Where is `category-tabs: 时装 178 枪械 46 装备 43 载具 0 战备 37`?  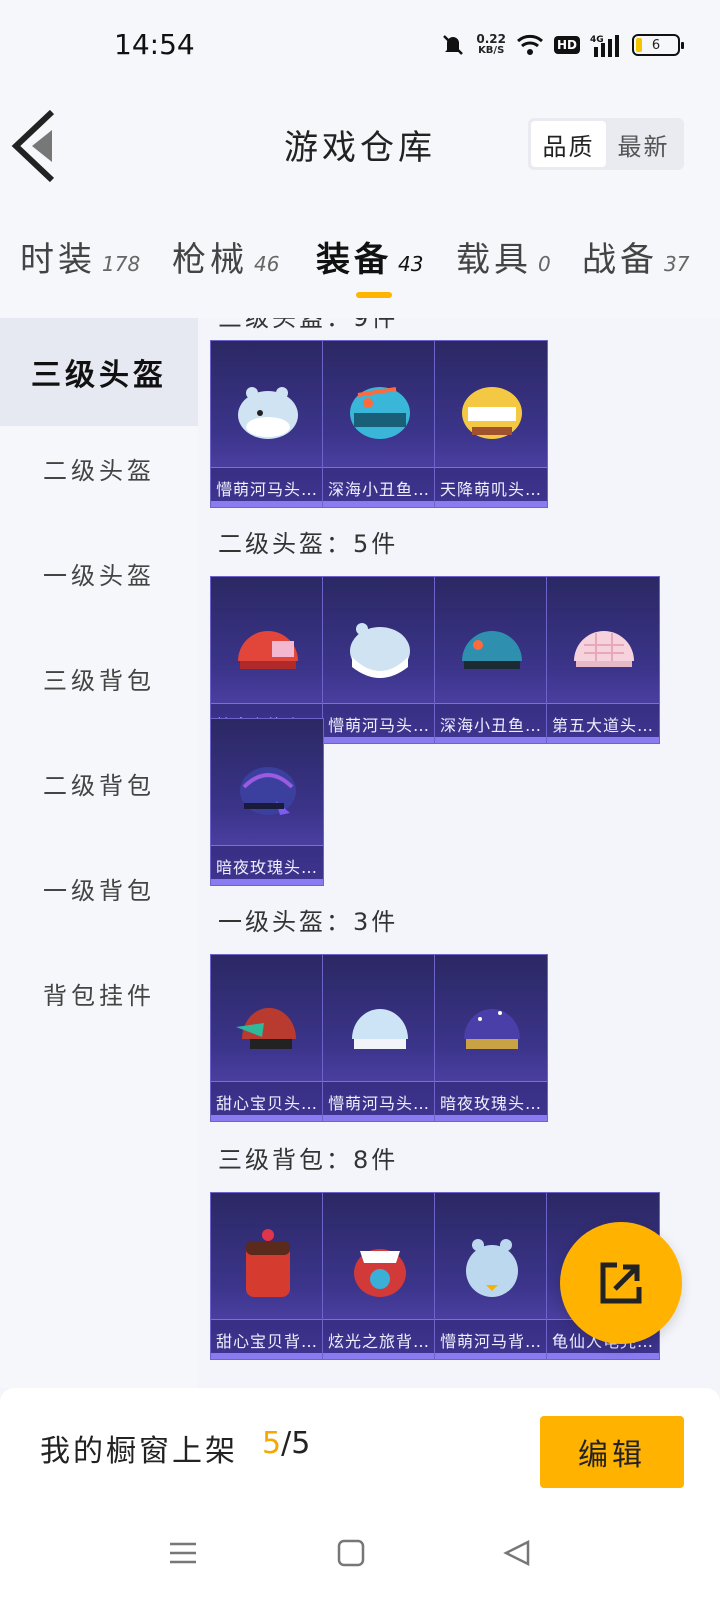 category-tabs: 时装 178 枪械 46 装备 43 载具 0 战备 37 is located at coordinates (360, 260).